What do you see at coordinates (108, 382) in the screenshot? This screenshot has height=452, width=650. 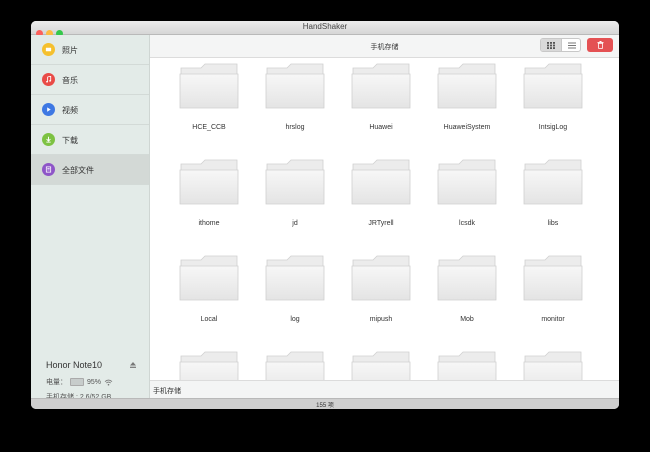 I see `wifi-icon` at bounding box center [108, 382].